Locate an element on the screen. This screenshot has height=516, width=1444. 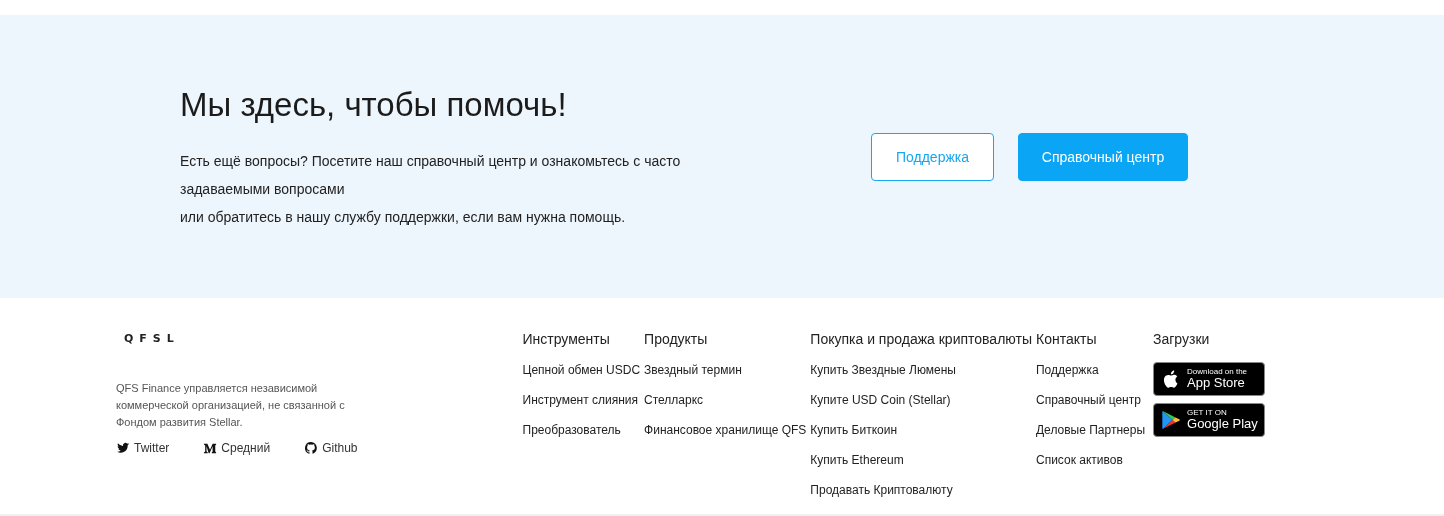
store-badge: Download on the App Store is located at coordinates (1209, 378).